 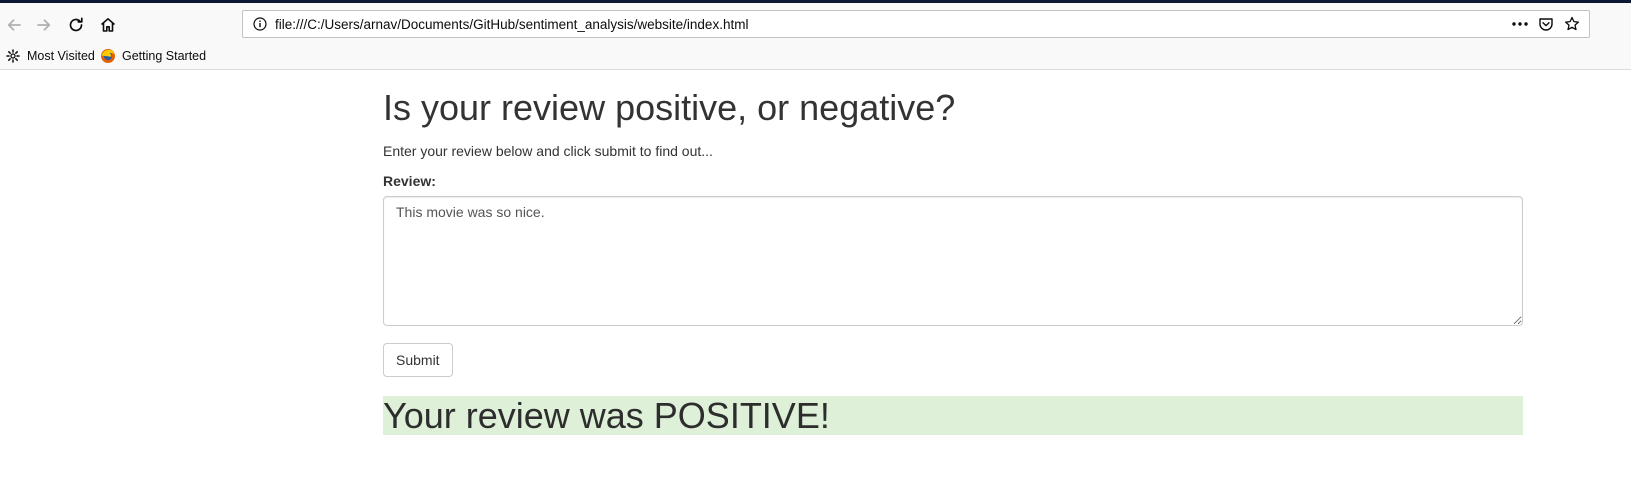 I want to click on bookmark-getting-started: Getting Started, so click(x=153, y=56).